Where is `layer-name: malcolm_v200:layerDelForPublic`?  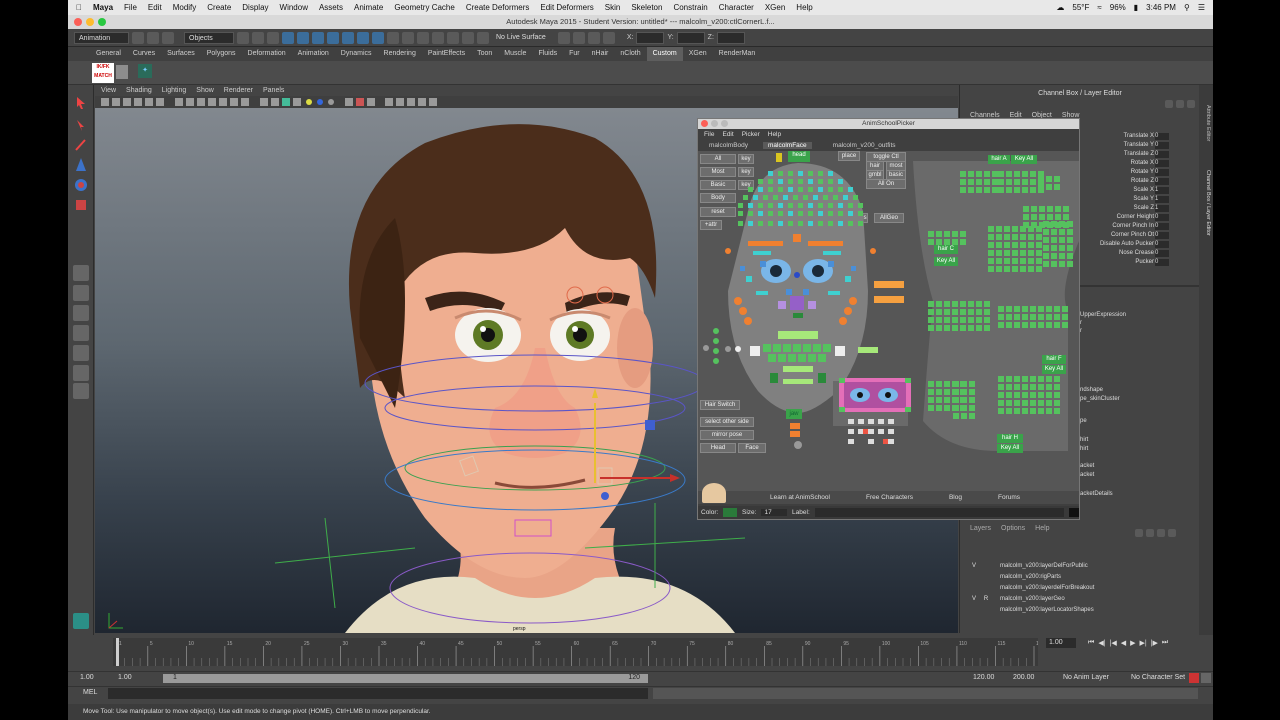
layer-name: malcolm_v200:layerDelForPublic is located at coordinates (1044, 566).